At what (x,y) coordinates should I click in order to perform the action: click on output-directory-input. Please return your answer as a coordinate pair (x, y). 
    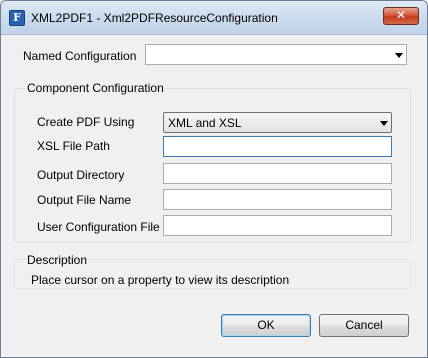
    Looking at the image, I should click on (277, 173).